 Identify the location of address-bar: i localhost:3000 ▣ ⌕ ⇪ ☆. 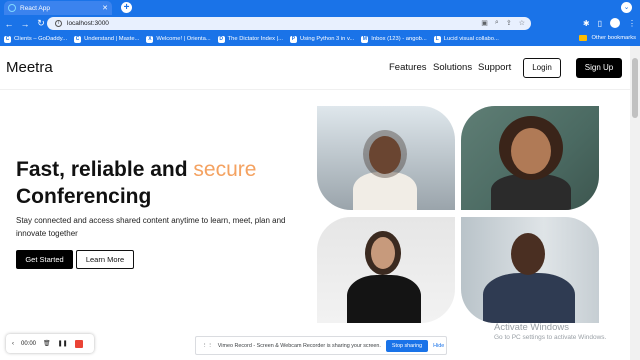
(289, 23).